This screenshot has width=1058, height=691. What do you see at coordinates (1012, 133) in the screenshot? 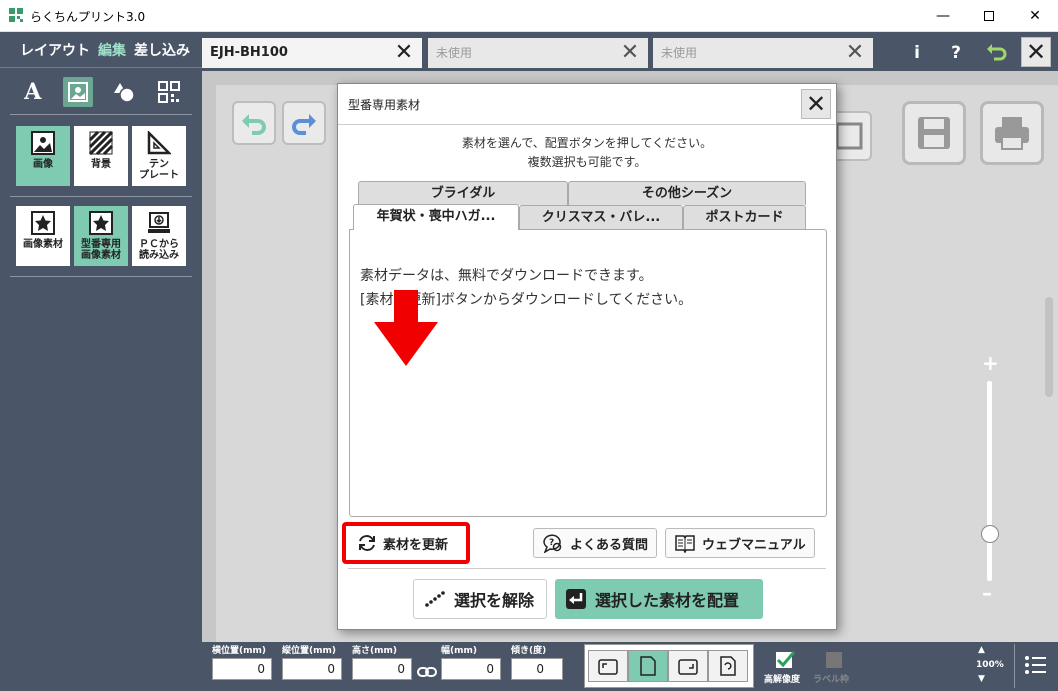
I see `print-button` at bounding box center [1012, 133].